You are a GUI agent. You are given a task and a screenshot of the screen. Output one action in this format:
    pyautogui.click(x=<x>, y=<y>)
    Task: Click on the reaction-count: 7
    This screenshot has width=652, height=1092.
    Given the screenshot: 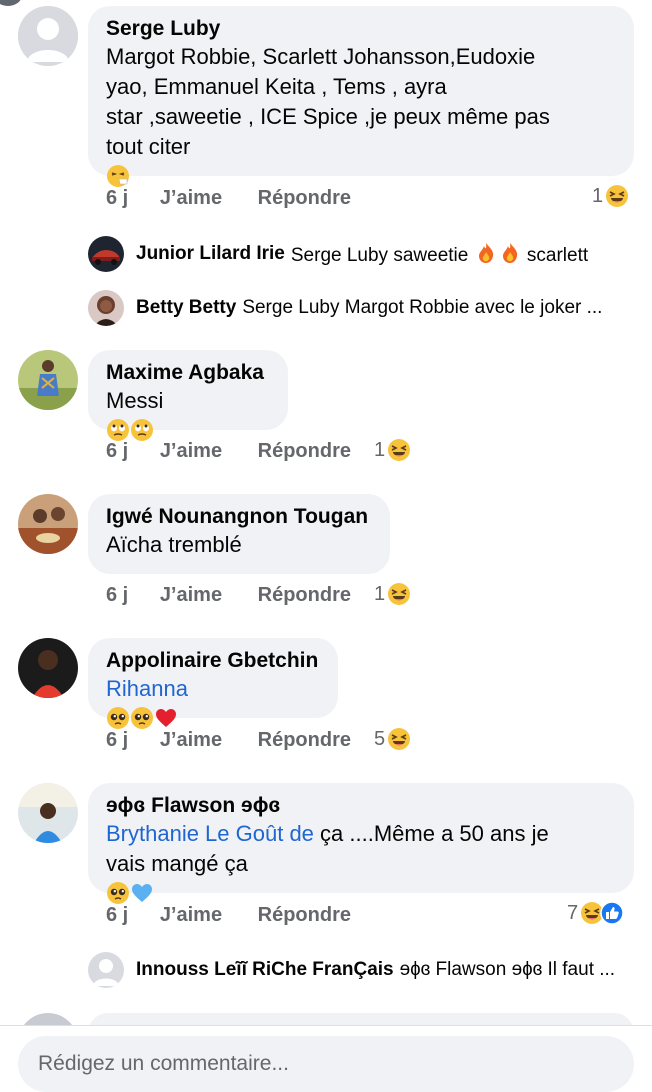 What is the action you would take?
    pyautogui.click(x=573, y=912)
    